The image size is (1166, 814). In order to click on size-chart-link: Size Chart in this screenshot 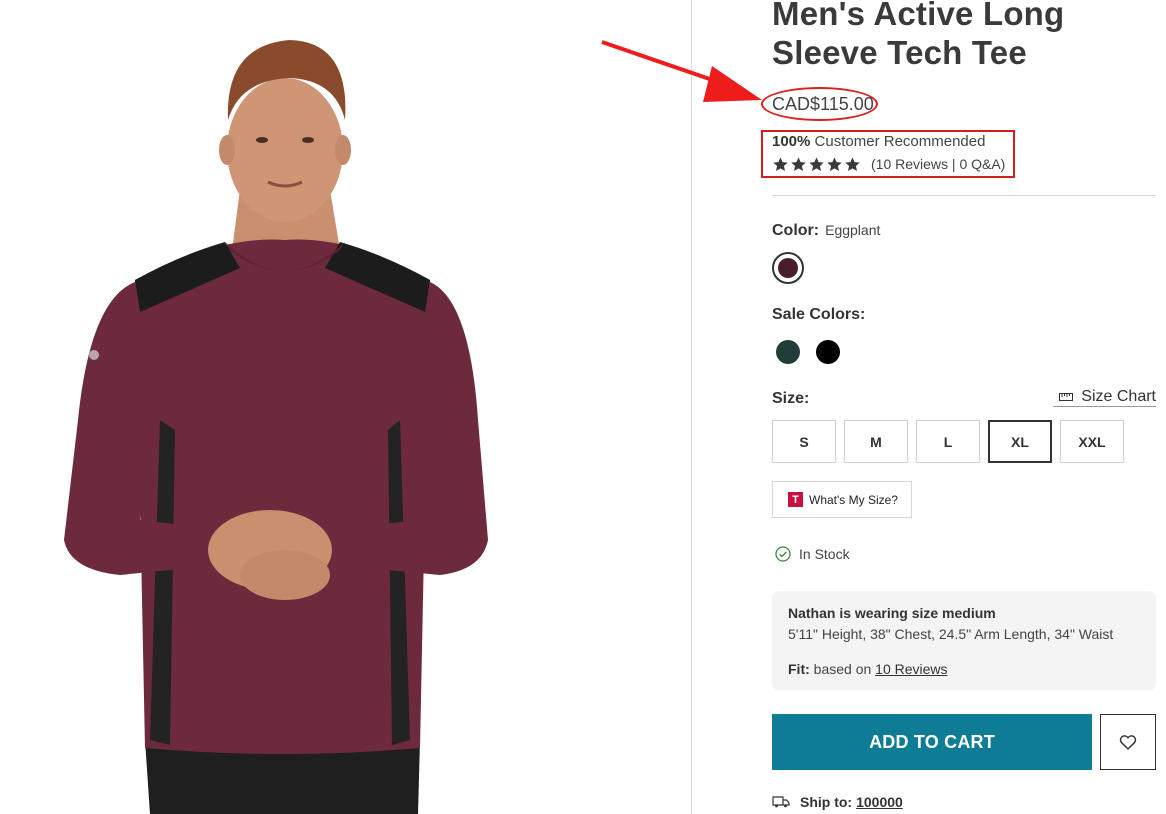, I will do `click(1104, 397)`.